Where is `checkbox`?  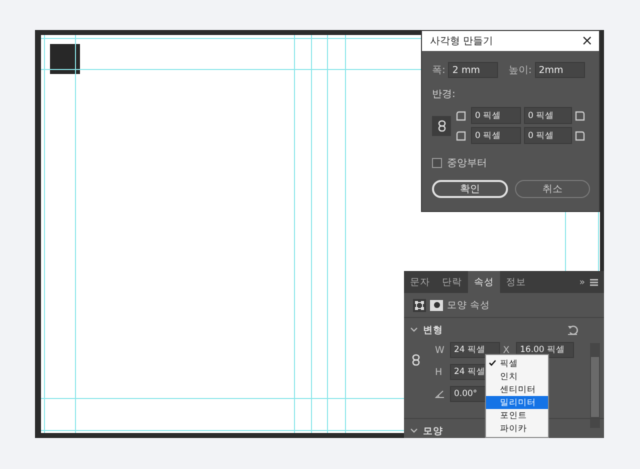
checkbox is located at coordinates (437, 163).